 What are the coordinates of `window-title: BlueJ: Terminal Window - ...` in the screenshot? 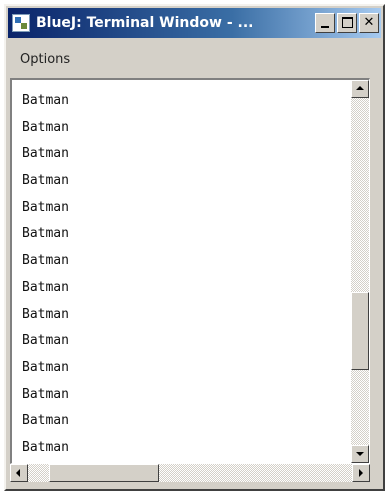 It's located at (145, 23).